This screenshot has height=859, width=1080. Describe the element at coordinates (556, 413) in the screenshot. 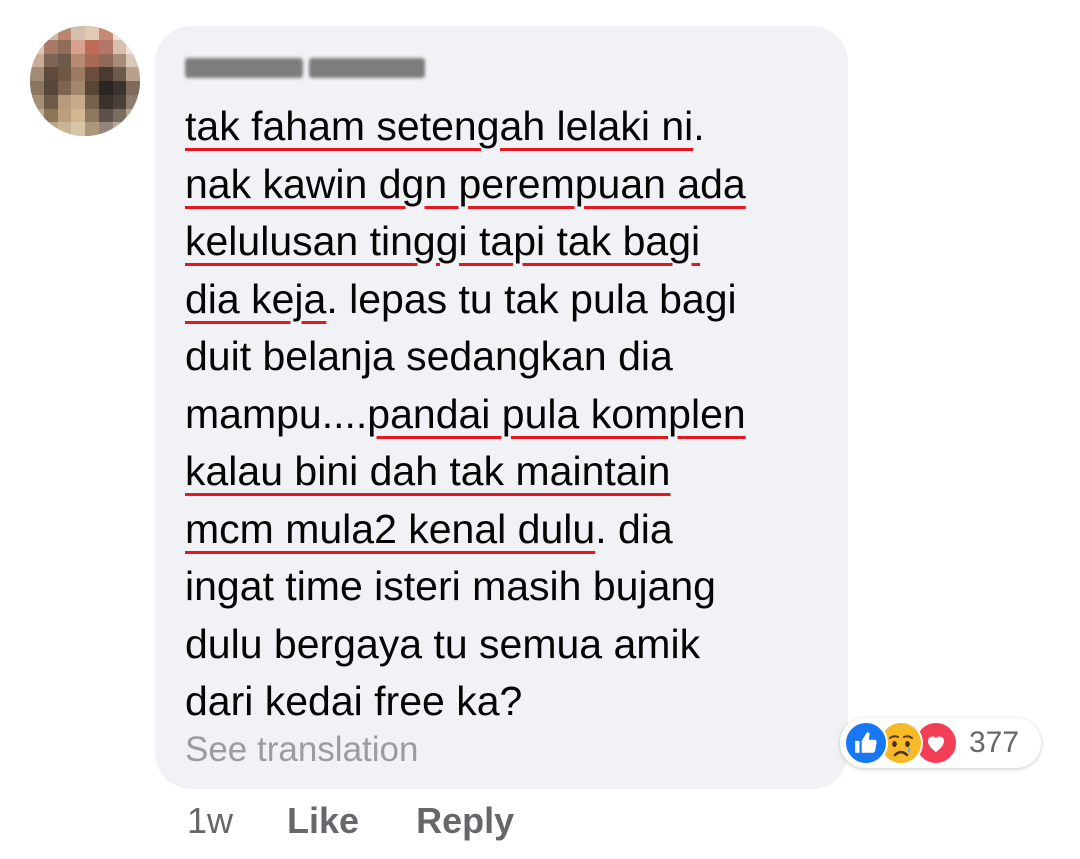

I see `underlined-text: pandai pula komplen` at that location.